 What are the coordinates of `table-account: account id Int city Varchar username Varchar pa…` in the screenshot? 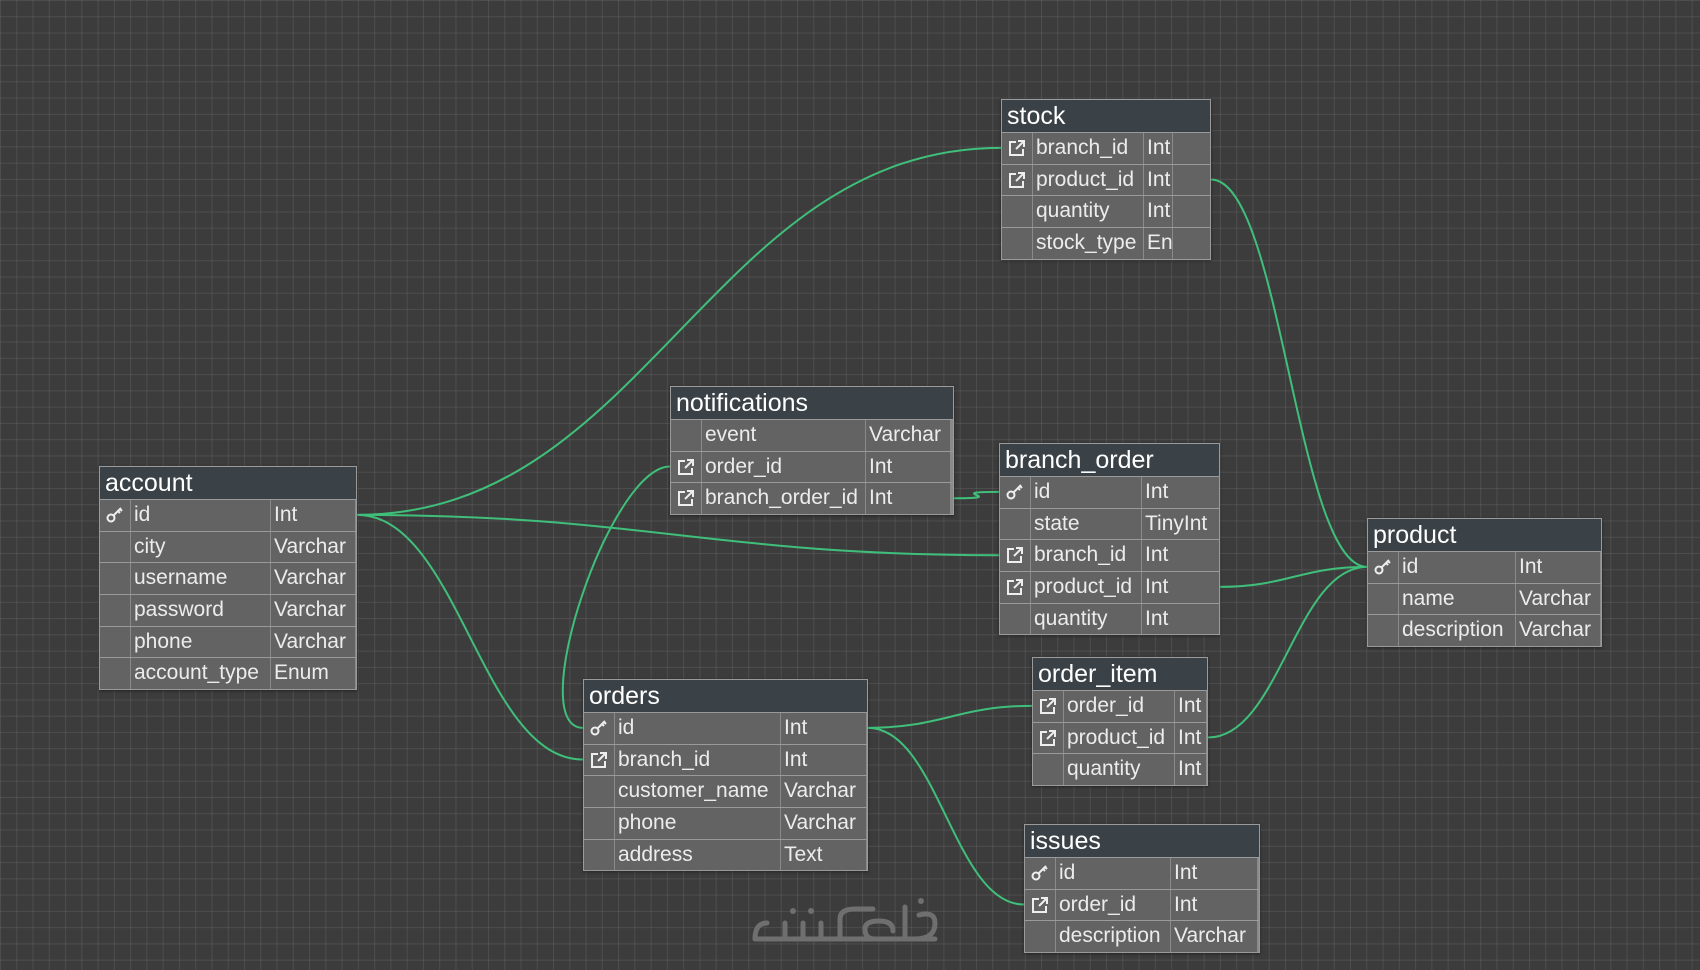 It's located at (228, 578).